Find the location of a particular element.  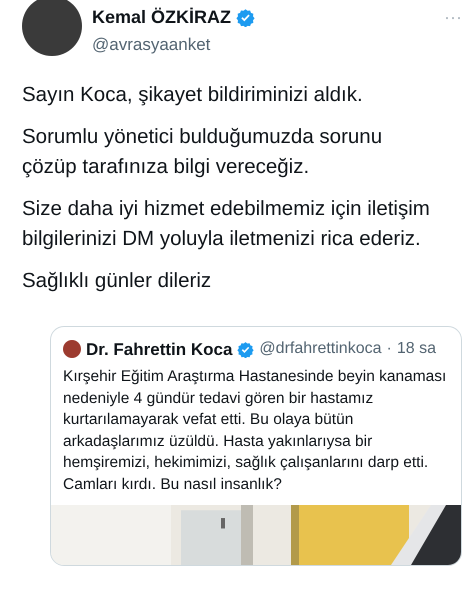

quoted-author-name: Dr. Fahrettin Koca is located at coordinates (159, 349).